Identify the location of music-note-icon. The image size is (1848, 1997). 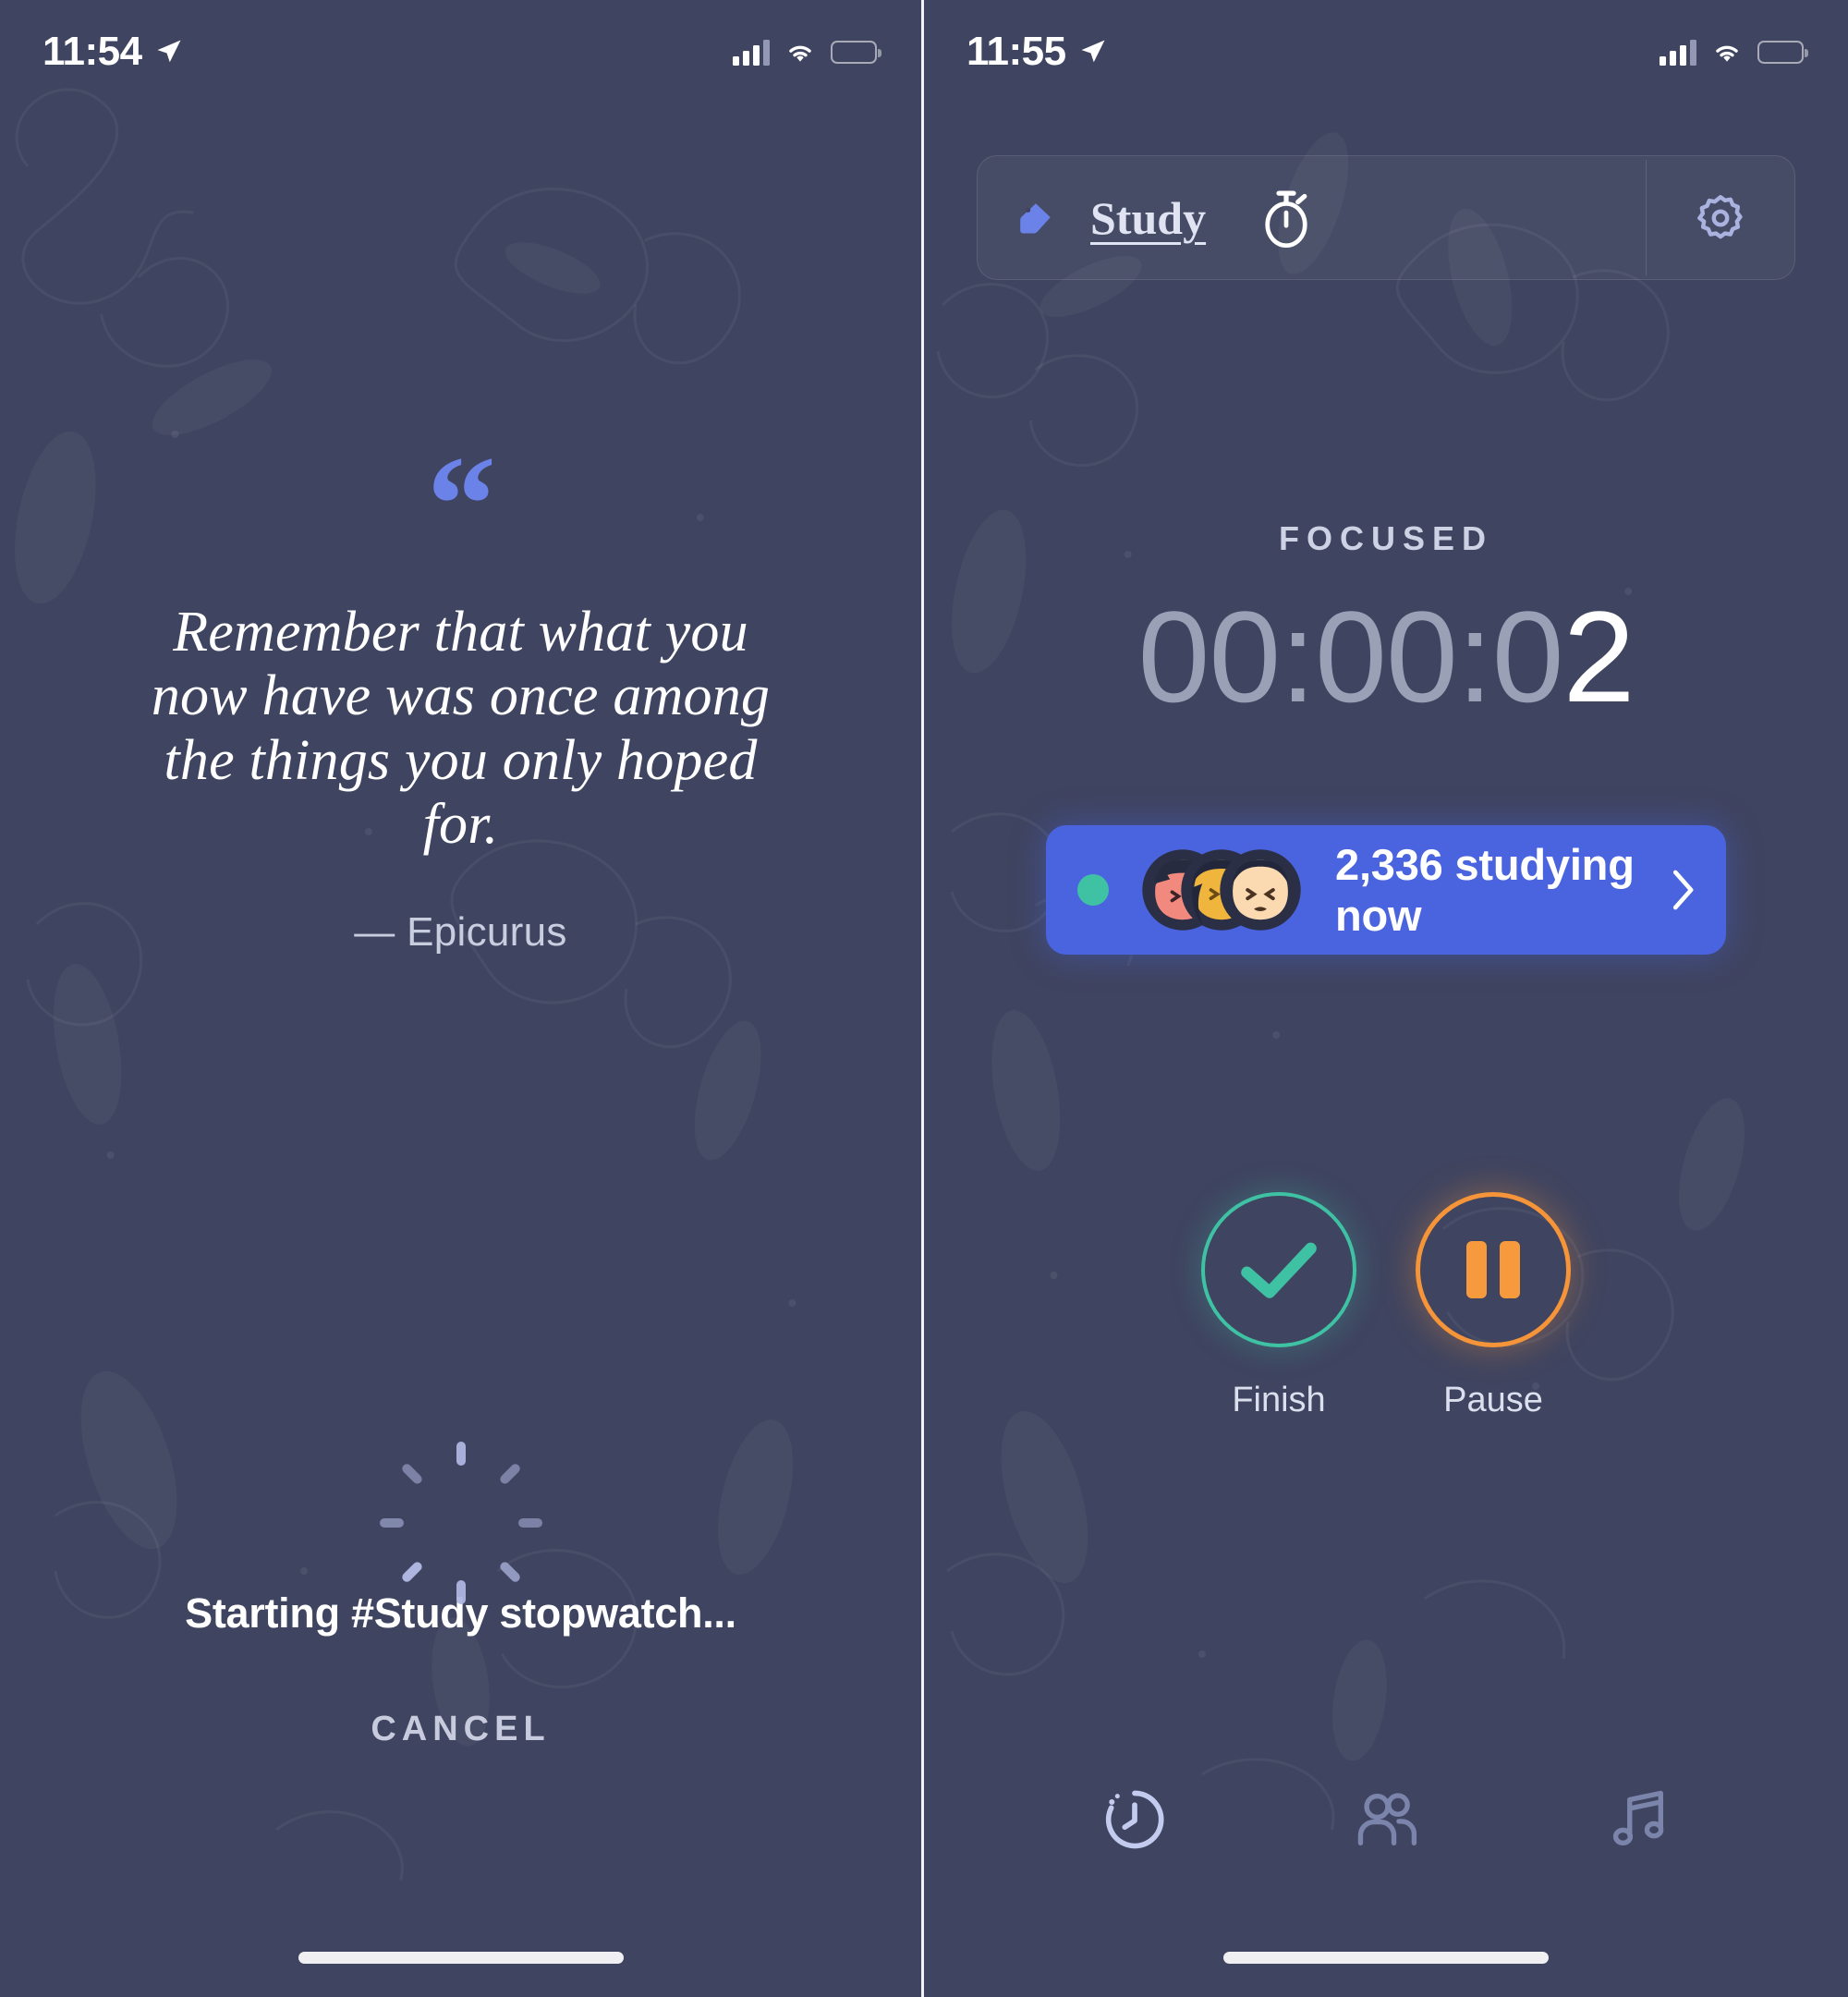
(1638, 1818).